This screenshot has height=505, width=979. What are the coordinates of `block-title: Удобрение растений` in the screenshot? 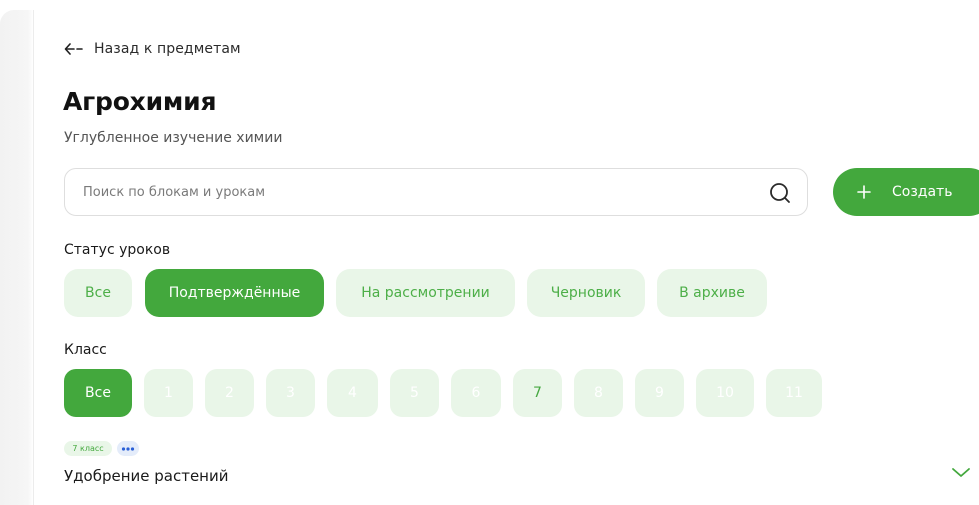 It's located at (146, 476).